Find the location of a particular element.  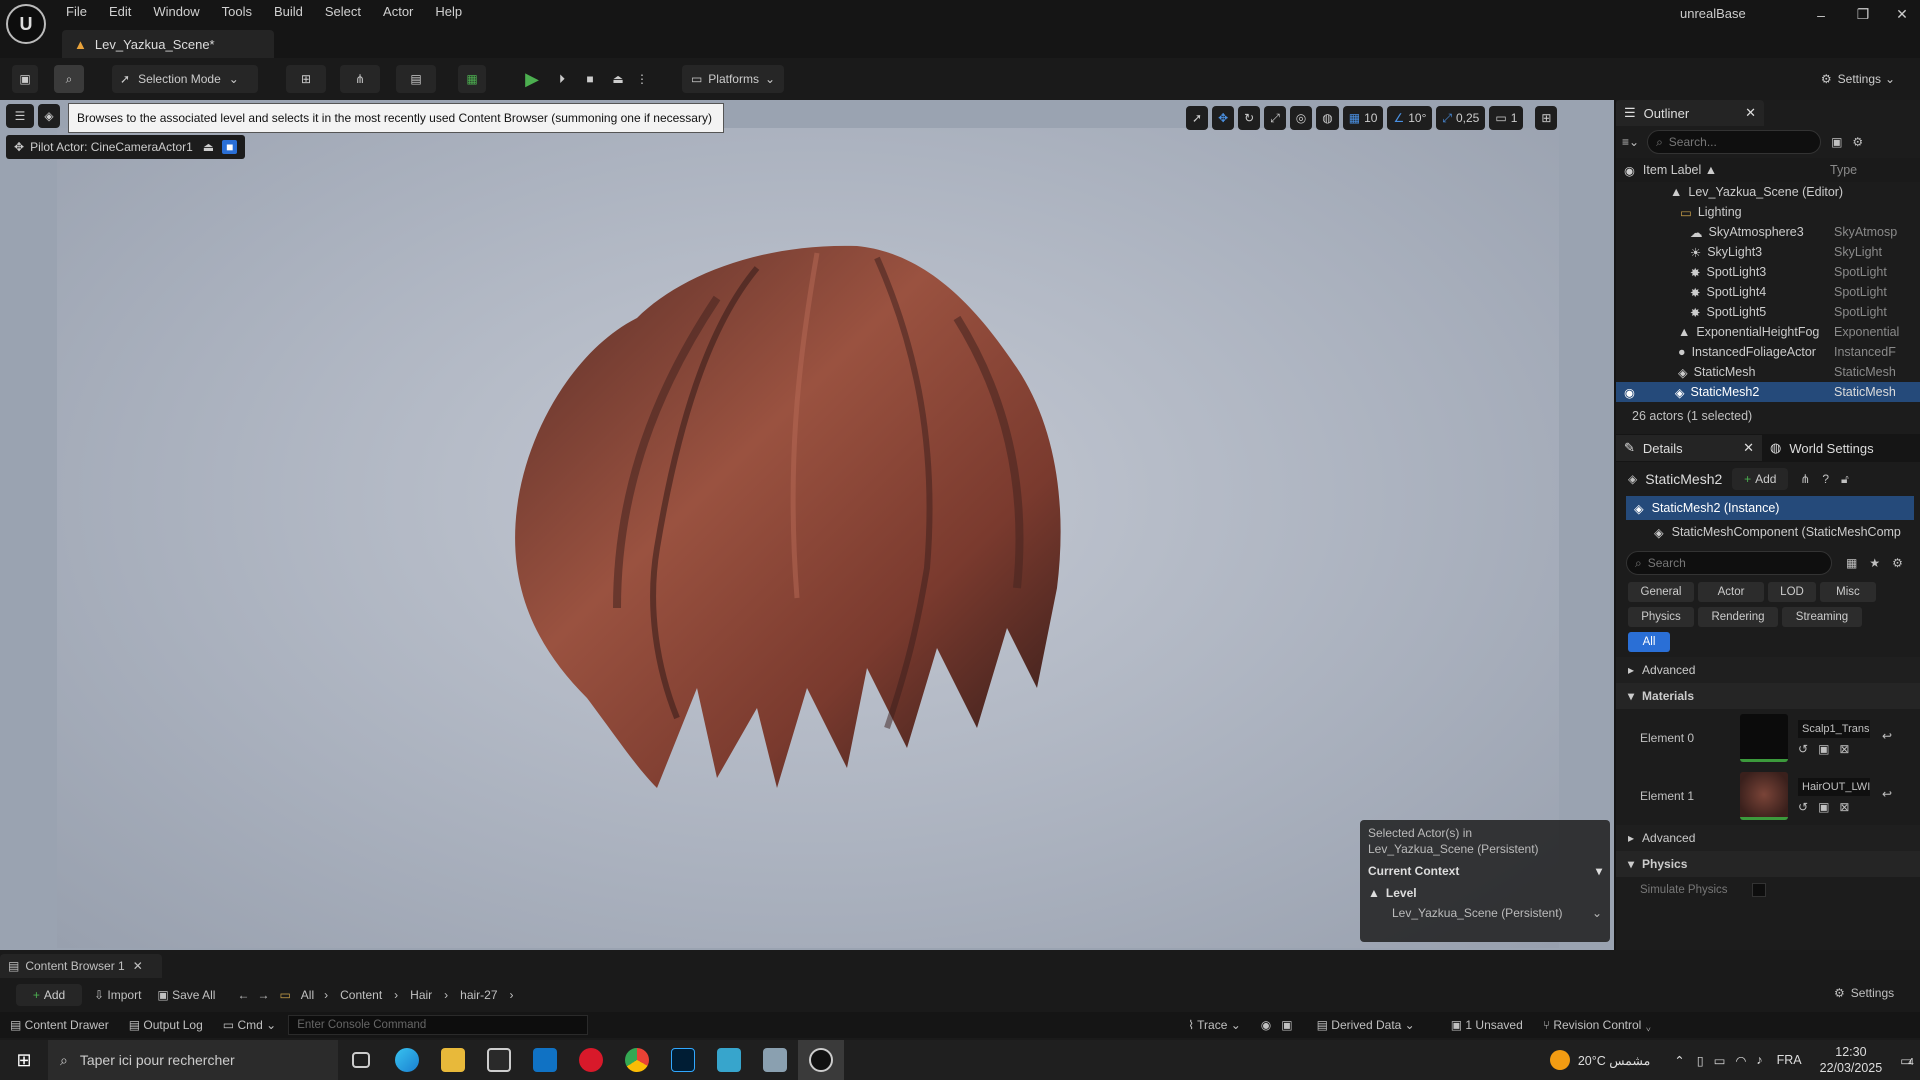

settings-button: ⚙ Settings ⌄ is located at coordinates (1858, 79).